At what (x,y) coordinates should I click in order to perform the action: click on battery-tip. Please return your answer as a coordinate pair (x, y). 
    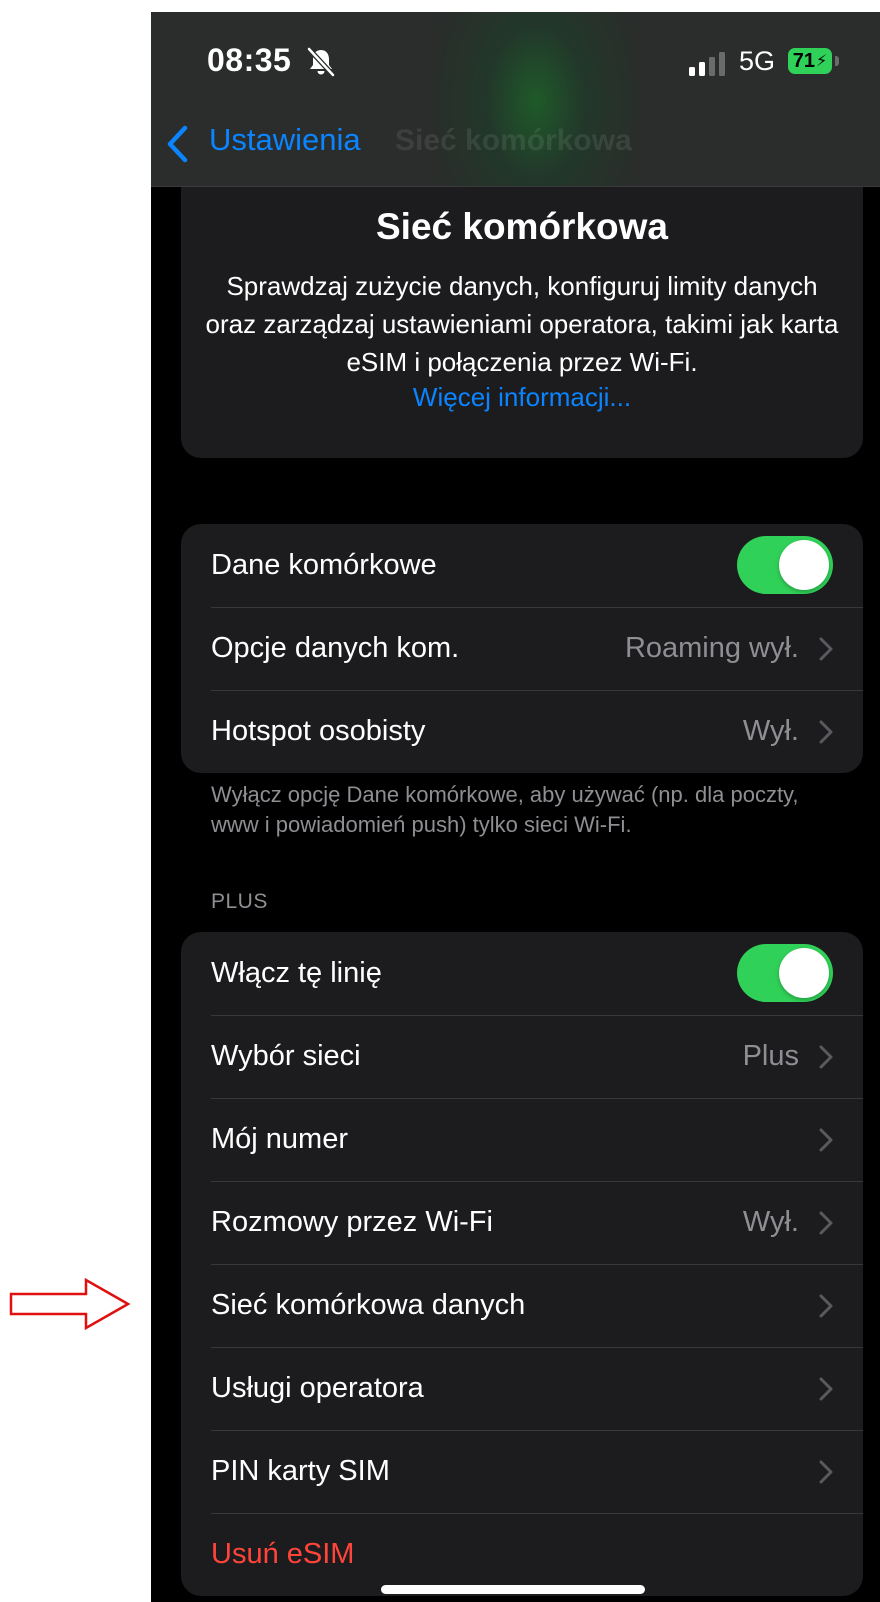
    Looking at the image, I should click on (837, 61).